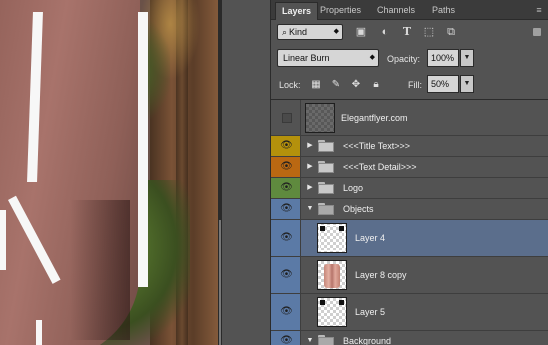  Describe the element at coordinates (316, 85) in the screenshot. I see `lock-transparent-pixels-icon: ▦` at that location.